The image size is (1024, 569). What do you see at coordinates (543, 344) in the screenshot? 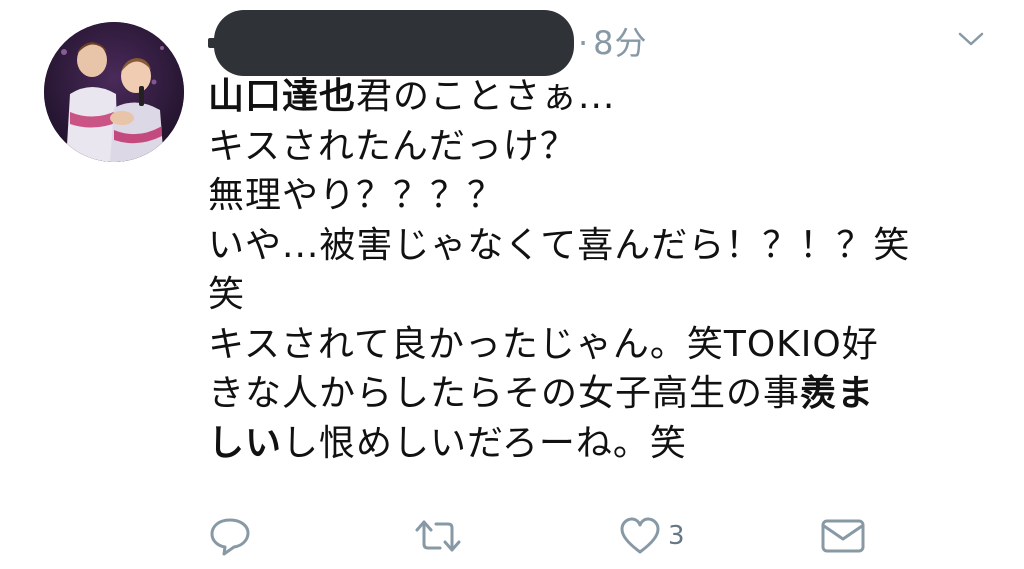
I see `text-line: キスされて良かったじゃん。笑TOKIO好` at bounding box center [543, 344].